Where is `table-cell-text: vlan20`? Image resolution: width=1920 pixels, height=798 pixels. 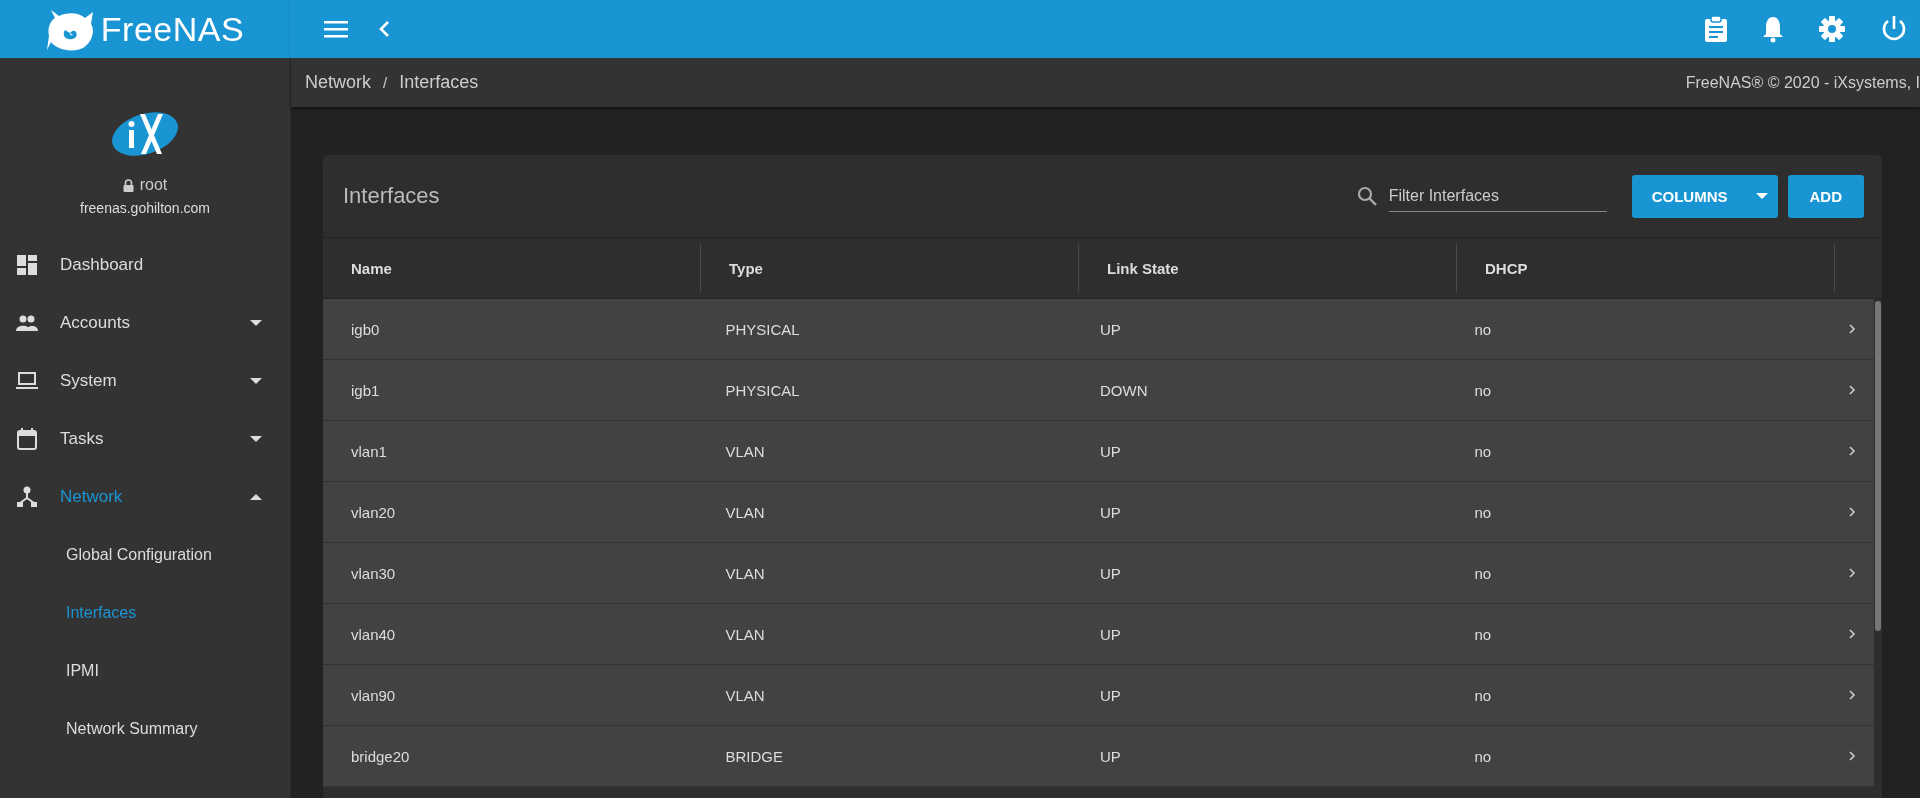
table-cell-text: vlan20 is located at coordinates (373, 512).